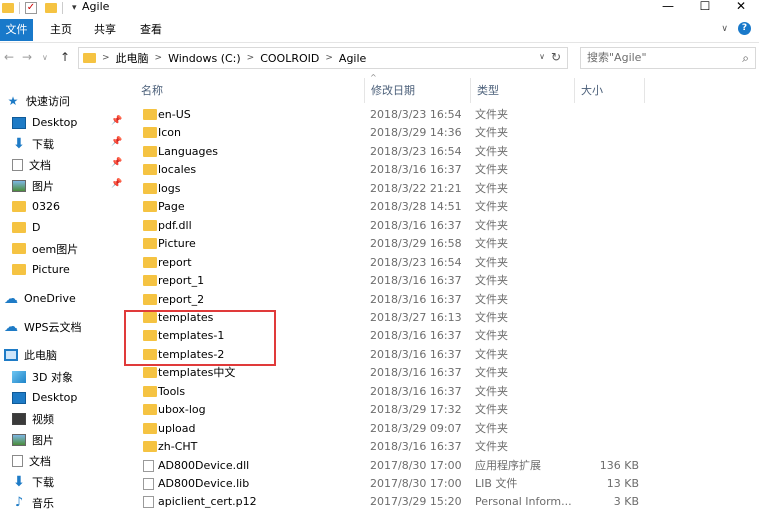  I want to click on properties-check-icon: ✓, so click(31, 8).